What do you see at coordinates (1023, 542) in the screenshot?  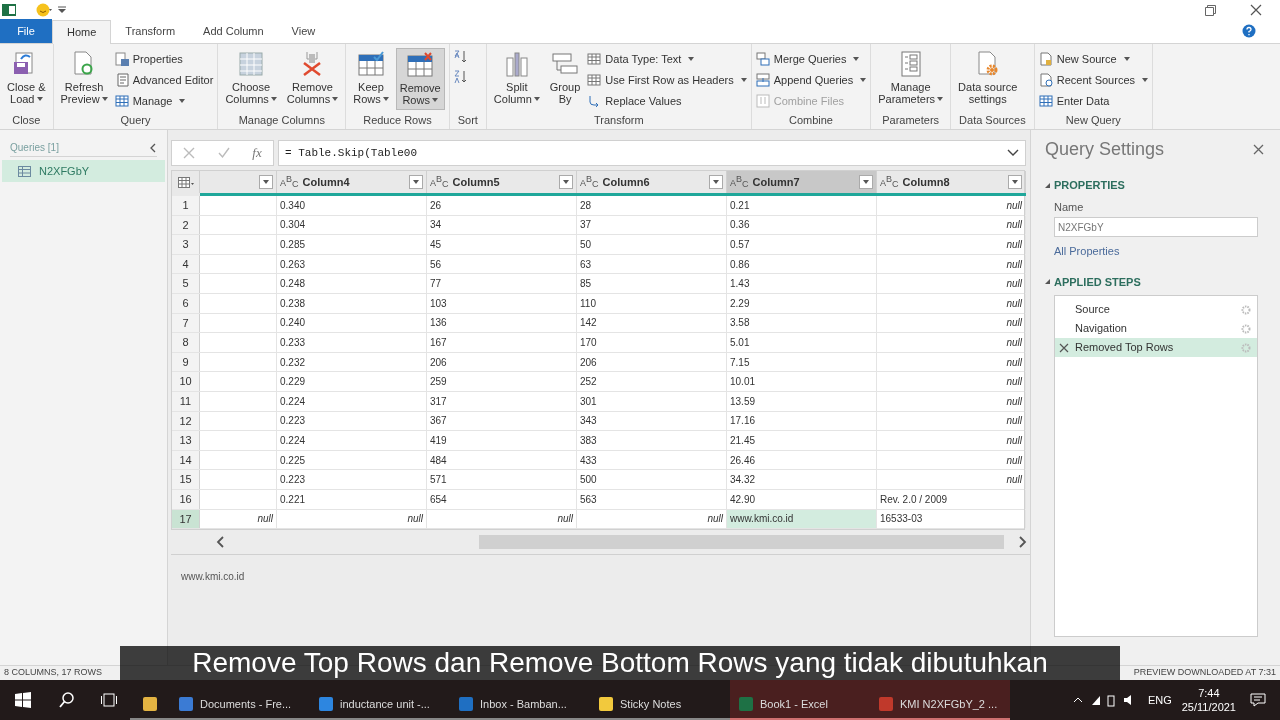 I see `scroll-right-icon` at bounding box center [1023, 542].